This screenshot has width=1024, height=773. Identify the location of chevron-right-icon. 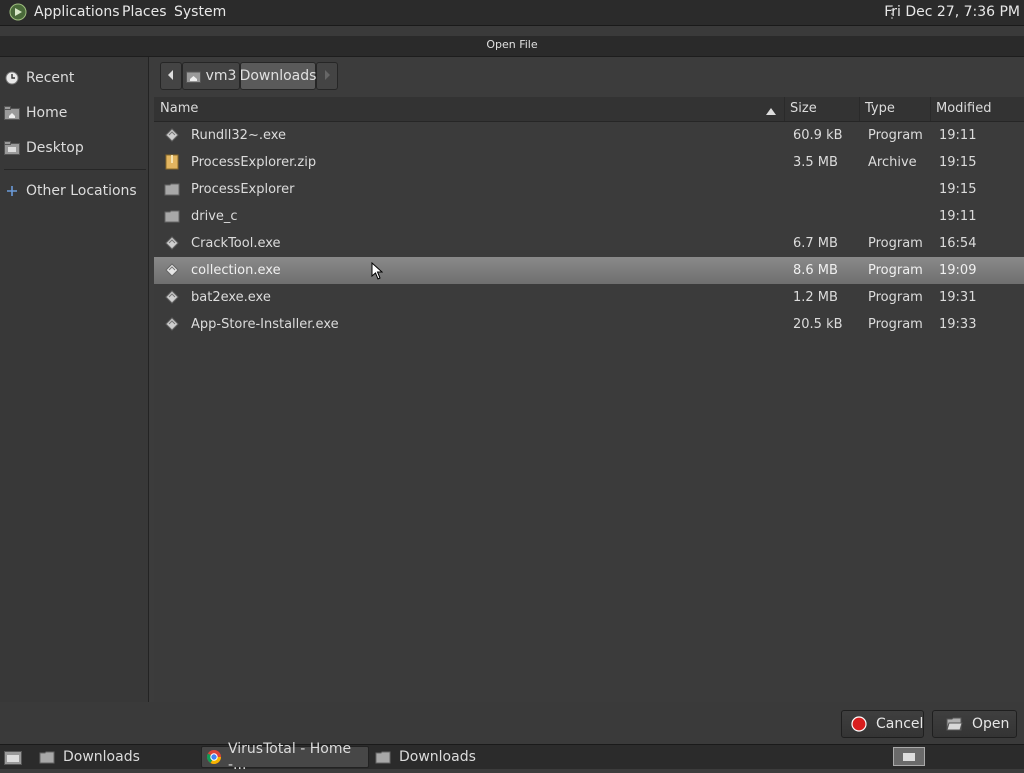
(327, 76).